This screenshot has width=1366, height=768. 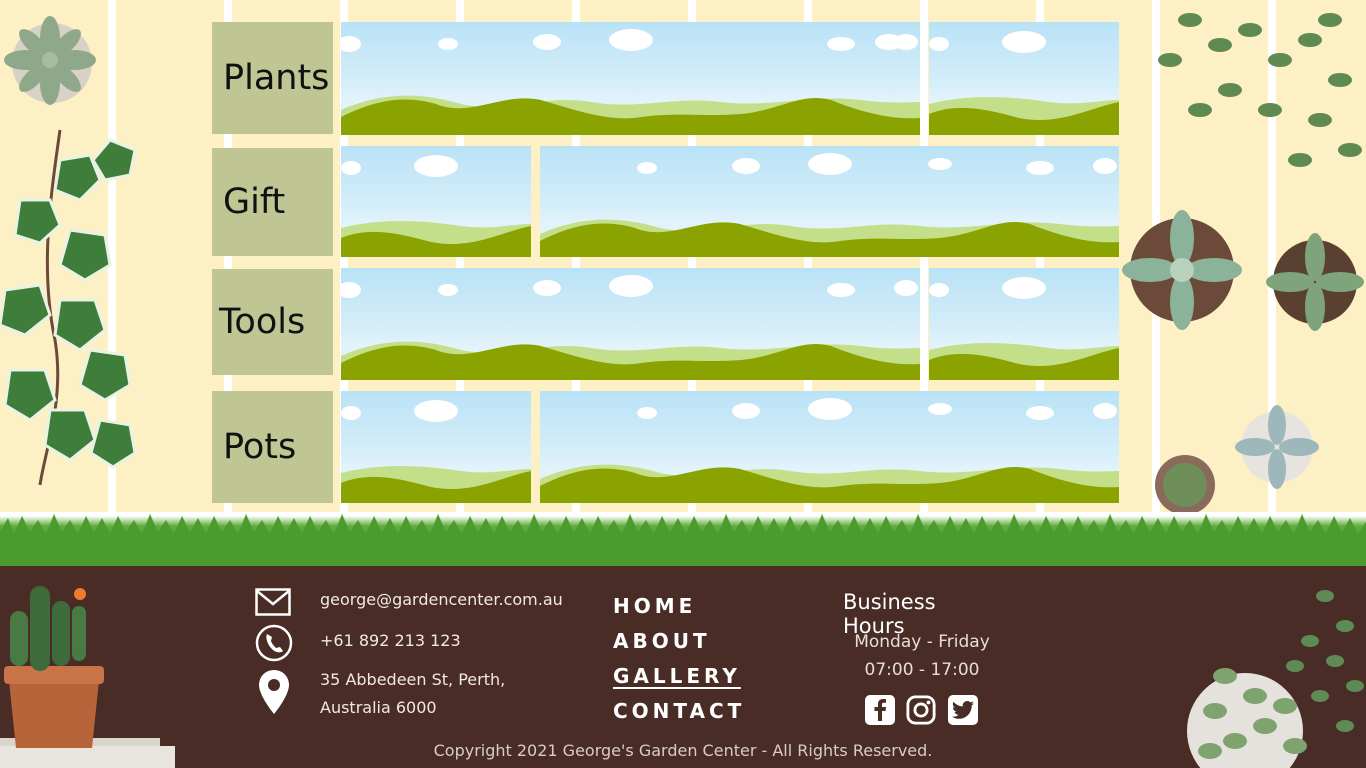 What do you see at coordinates (274, 643) in the screenshot?
I see `phone-icon` at bounding box center [274, 643].